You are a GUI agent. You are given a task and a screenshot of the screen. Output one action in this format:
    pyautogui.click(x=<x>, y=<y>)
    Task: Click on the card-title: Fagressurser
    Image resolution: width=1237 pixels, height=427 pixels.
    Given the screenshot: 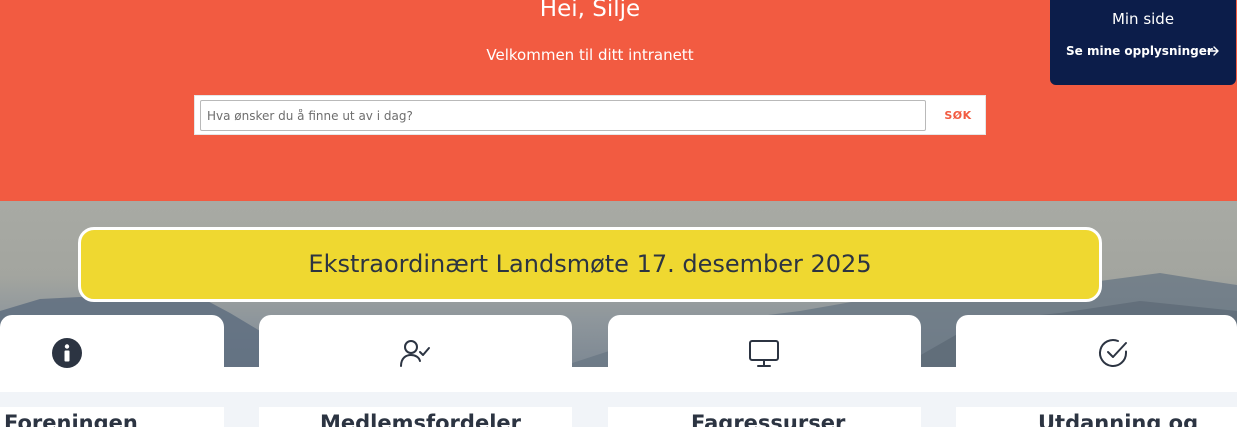 What is the action you would take?
    pyautogui.click(x=768, y=419)
    